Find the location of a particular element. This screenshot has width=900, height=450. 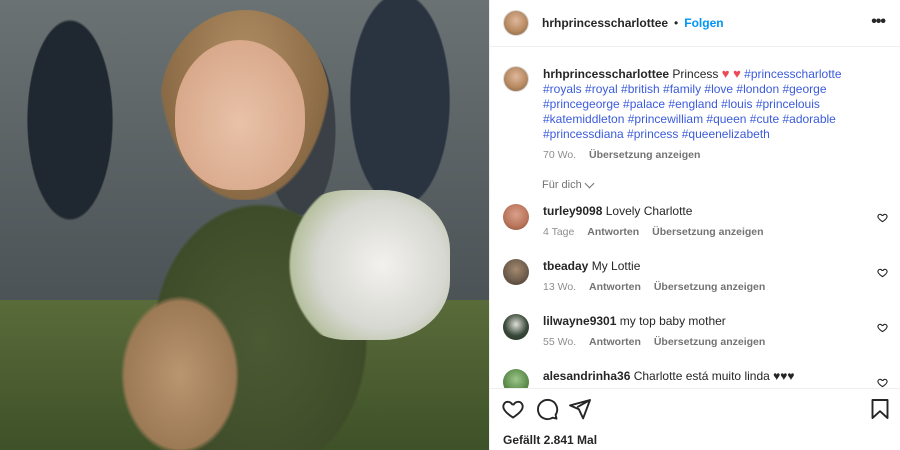

comment-text: my top baby mother is located at coordinates (672, 321).